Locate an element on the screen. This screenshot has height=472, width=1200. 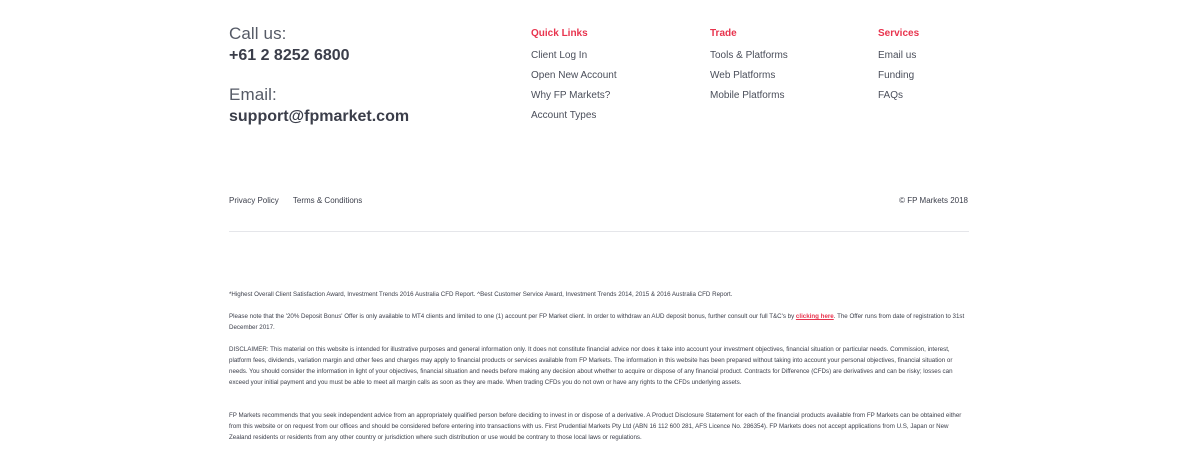
quick-links-title: Quick Links is located at coordinates (559, 33).